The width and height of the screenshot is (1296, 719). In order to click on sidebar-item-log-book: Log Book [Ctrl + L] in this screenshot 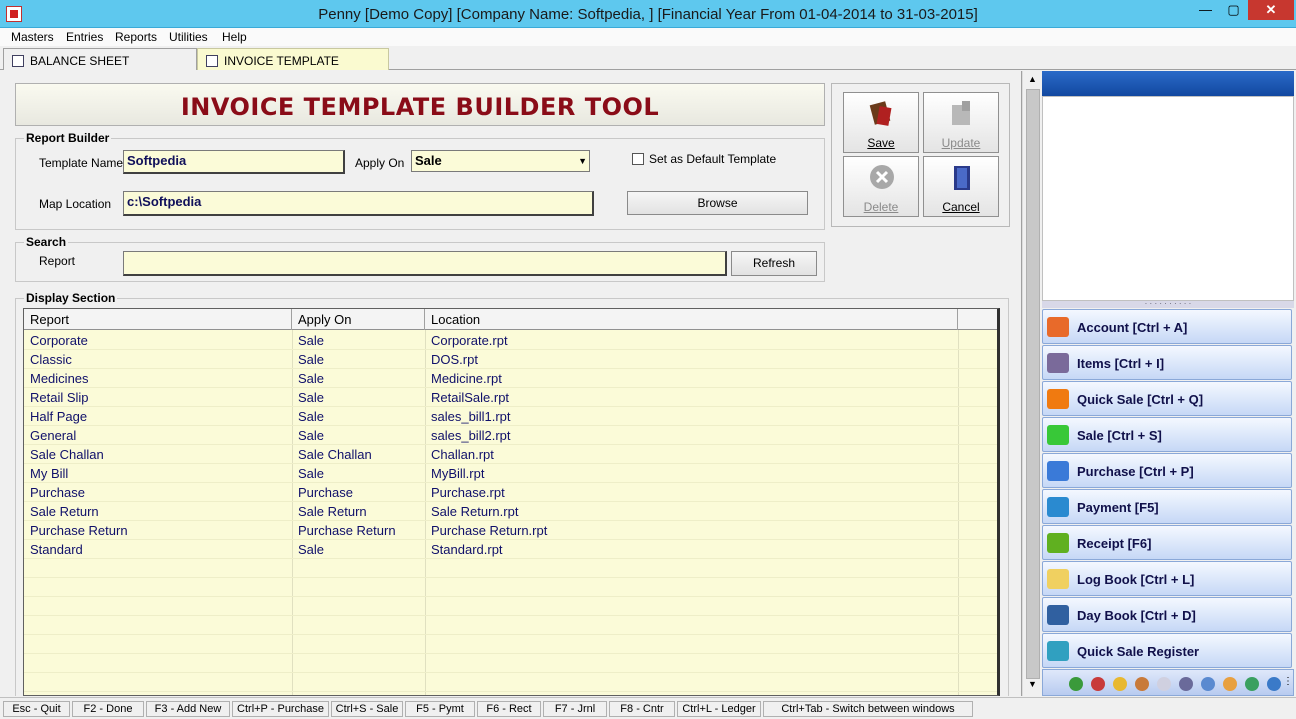, I will do `click(1167, 578)`.